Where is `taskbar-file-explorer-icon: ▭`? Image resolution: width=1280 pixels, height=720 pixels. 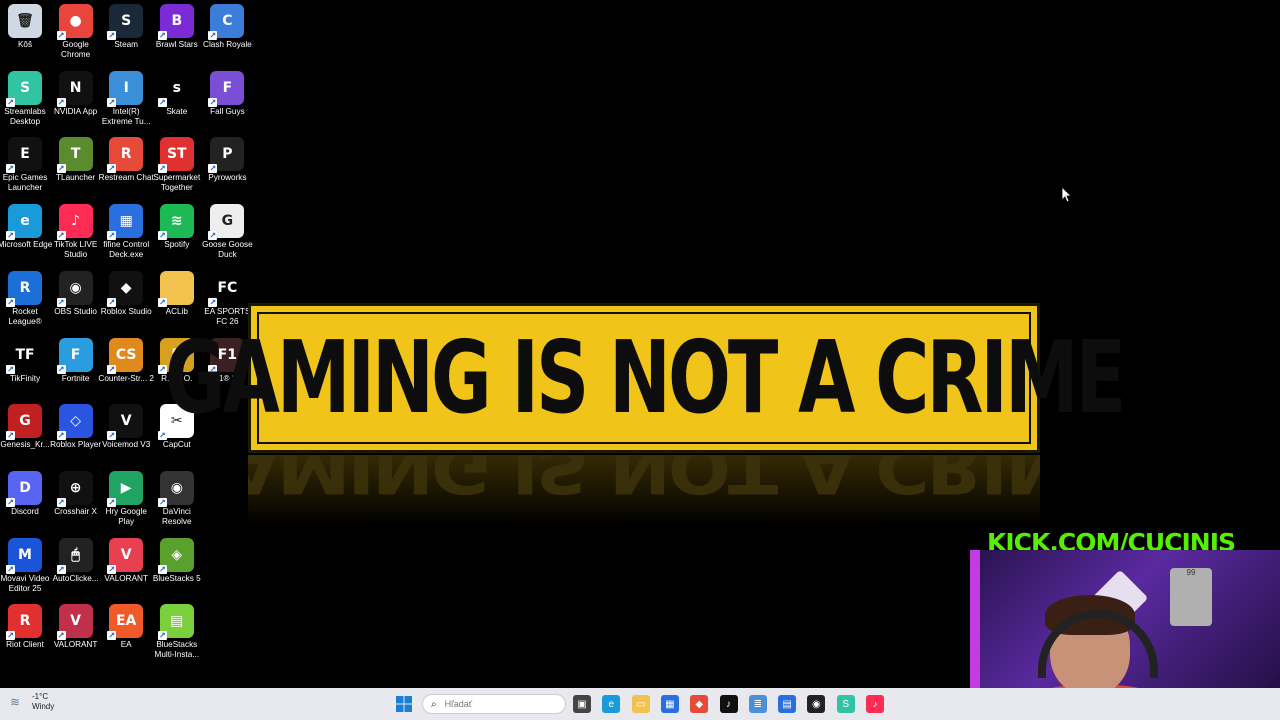
taskbar-file-explorer-icon: ▭ is located at coordinates (640, 704).